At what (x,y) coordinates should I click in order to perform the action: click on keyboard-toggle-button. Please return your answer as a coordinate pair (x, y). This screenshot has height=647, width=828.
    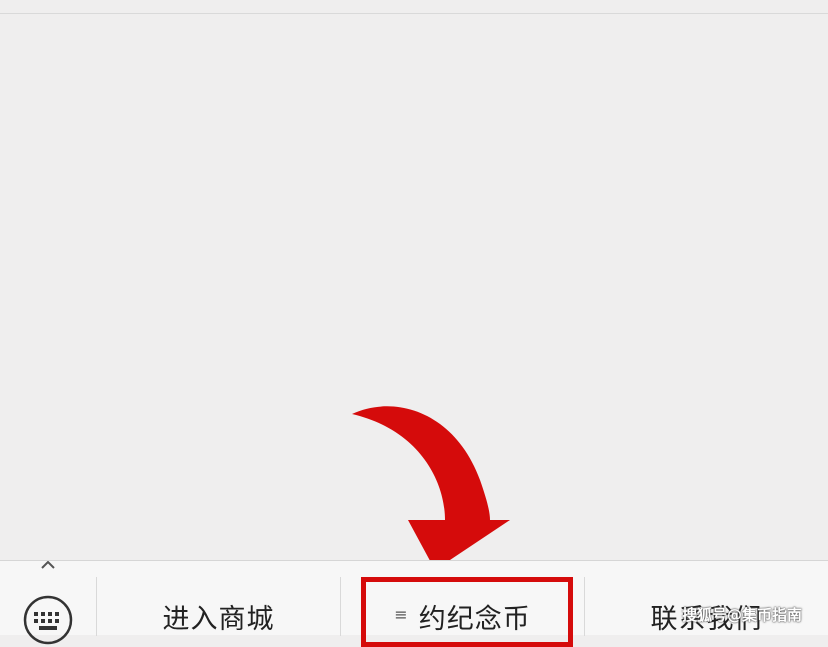
    Looking at the image, I should click on (48, 603).